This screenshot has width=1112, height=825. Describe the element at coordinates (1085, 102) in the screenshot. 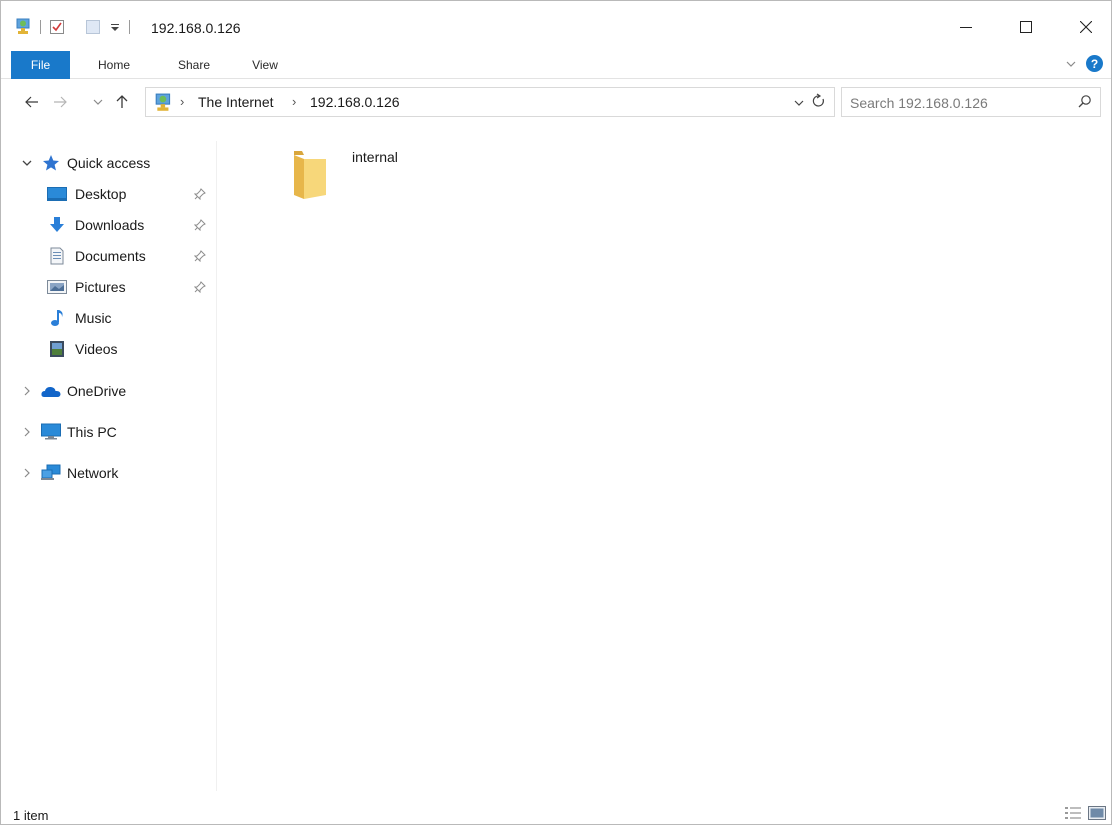

I see `search-icon` at that location.